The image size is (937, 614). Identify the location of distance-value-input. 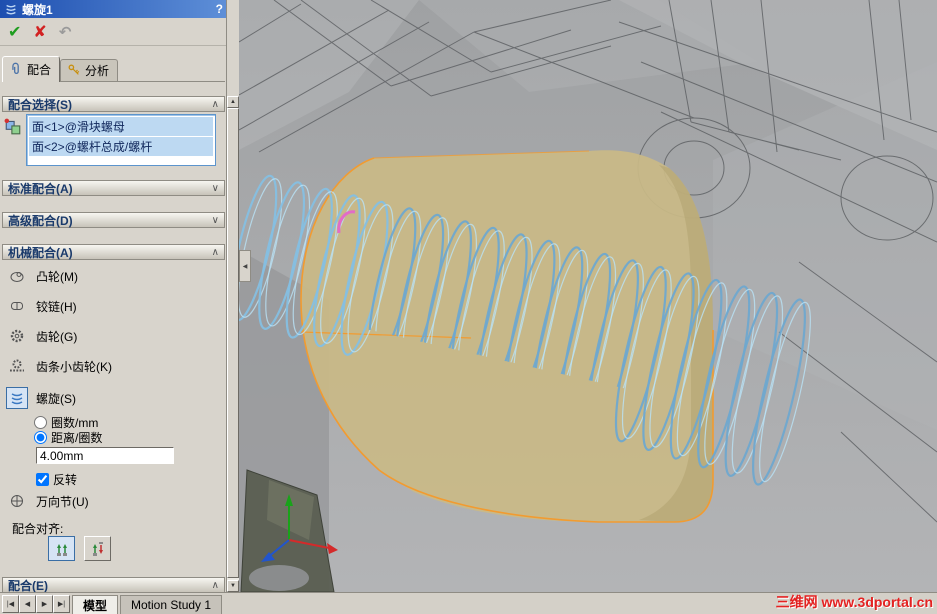
(105, 455).